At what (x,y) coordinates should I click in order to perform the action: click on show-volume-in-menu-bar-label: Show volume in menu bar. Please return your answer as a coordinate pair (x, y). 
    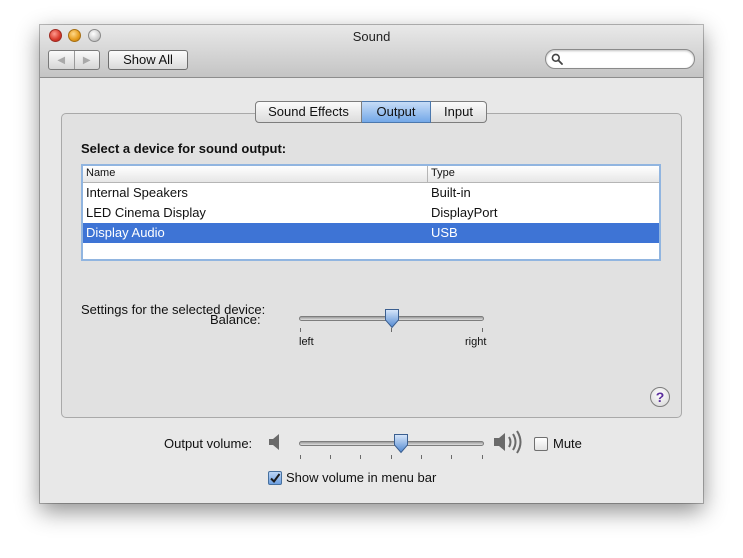
    Looking at the image, I should click on (361, 477).